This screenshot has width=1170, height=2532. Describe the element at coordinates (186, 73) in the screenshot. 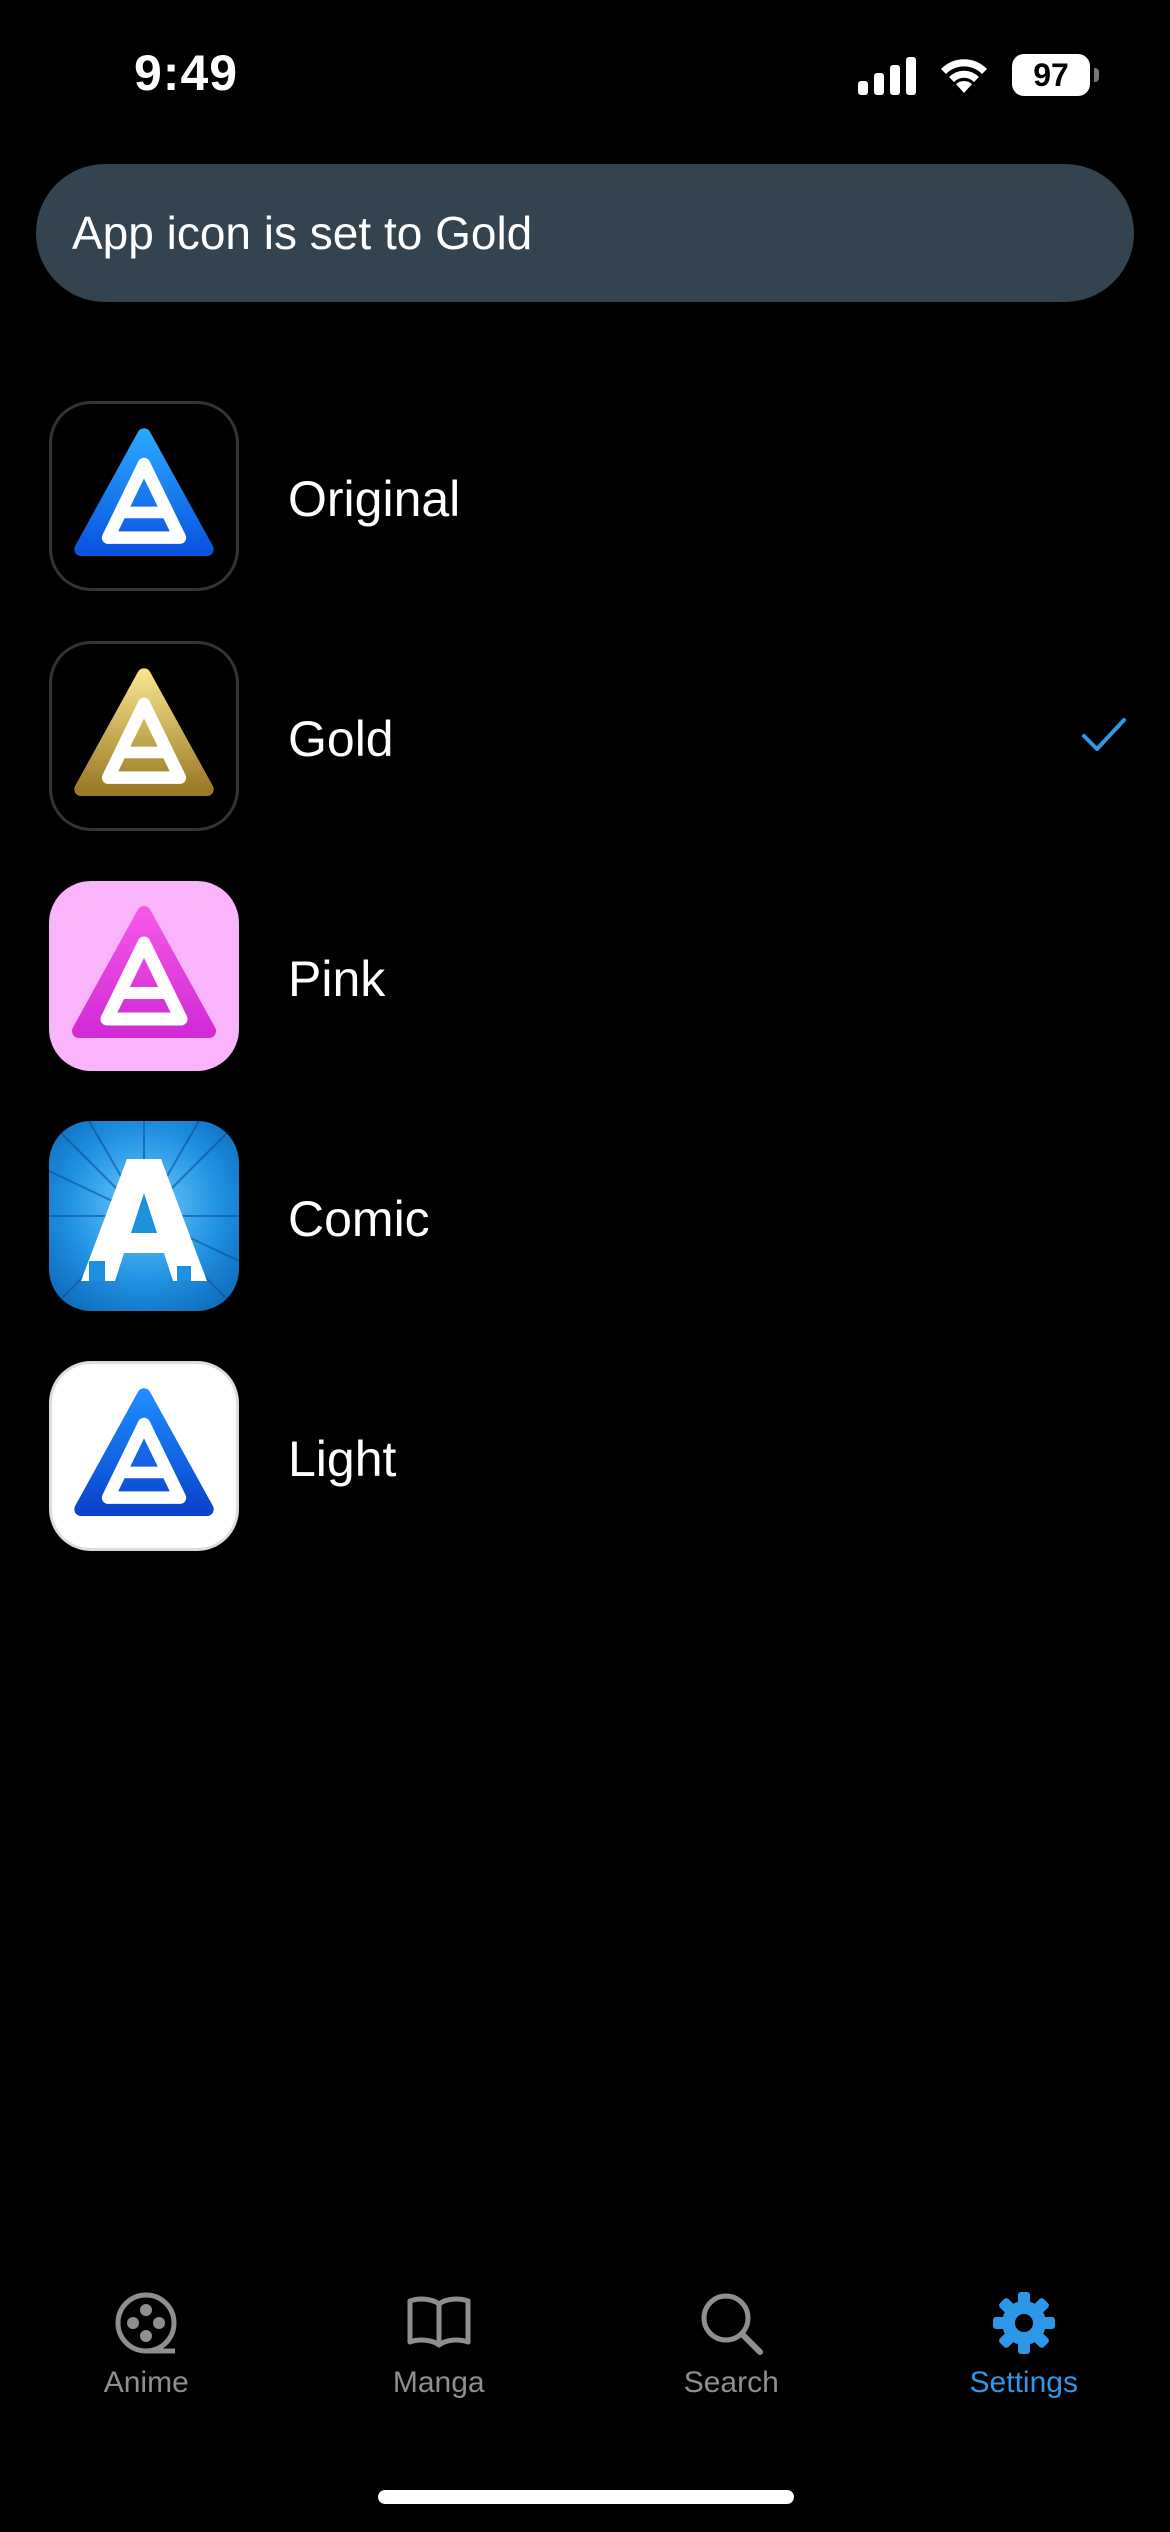

I see `status-time: 9:49` at that location.